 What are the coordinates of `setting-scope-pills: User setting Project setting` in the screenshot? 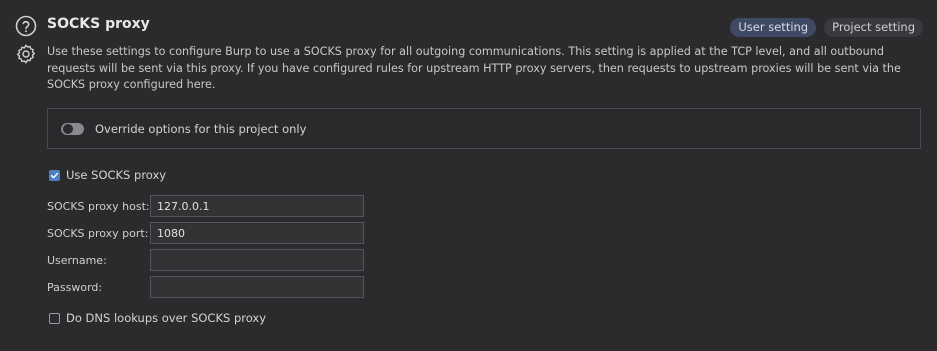 It's located at (826, 27).